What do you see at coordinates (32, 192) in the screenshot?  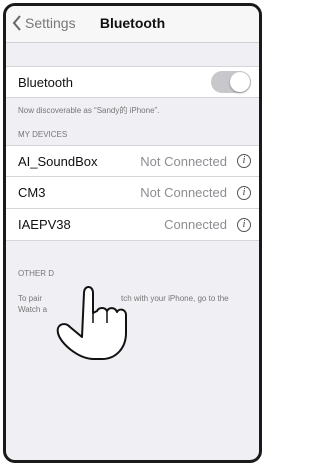 I see `device-name: CM3` at bounding box center [32, 192].